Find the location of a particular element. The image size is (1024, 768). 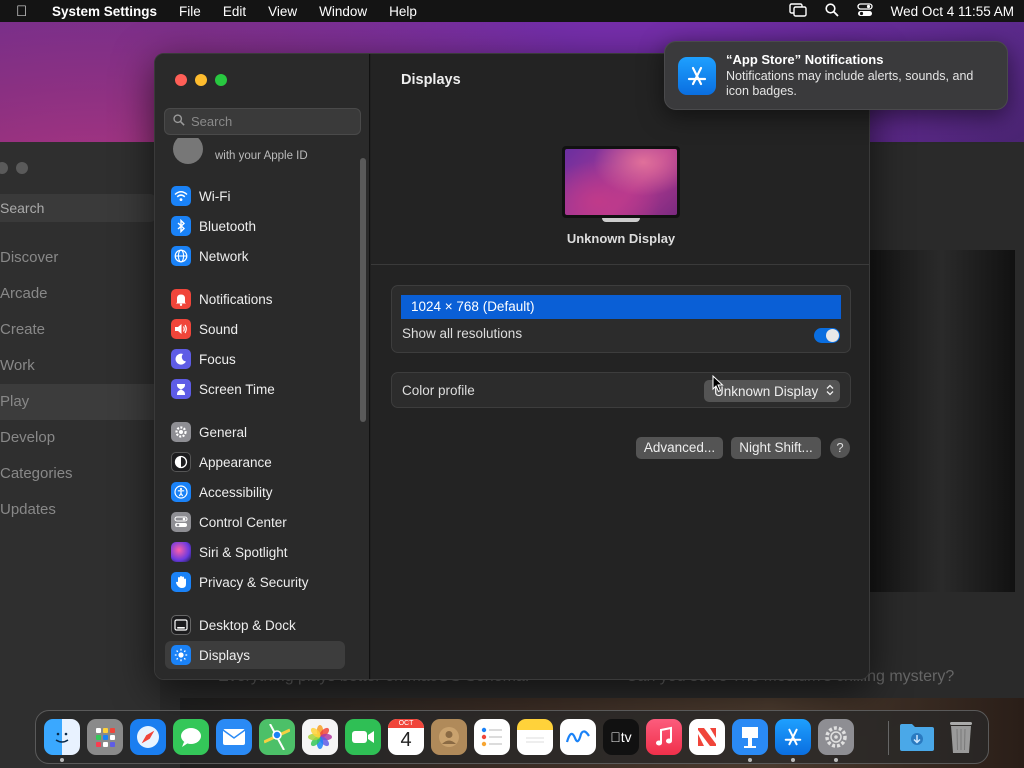

sidebar-search is located at coordinates (262, 121).